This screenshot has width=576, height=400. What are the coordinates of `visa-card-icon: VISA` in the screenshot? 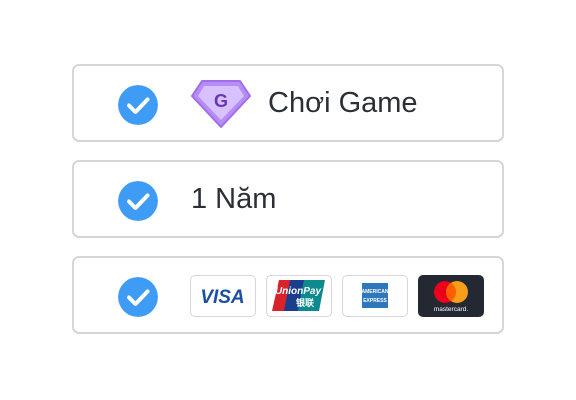 It's located at (223, 296).